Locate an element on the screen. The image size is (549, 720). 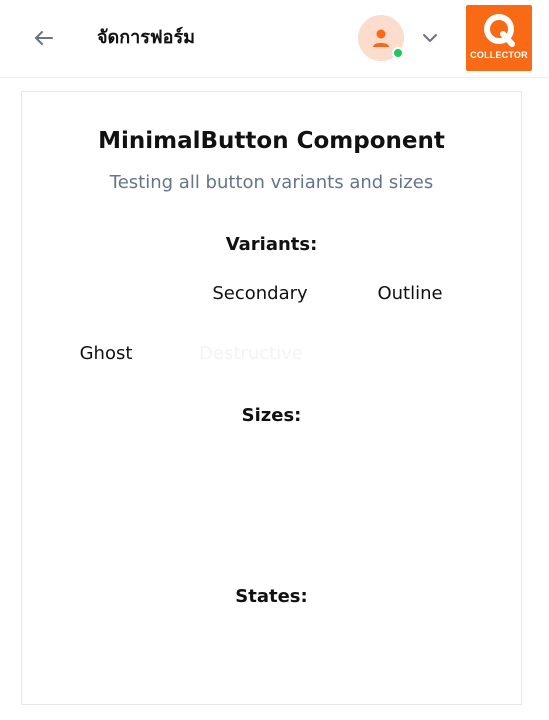
variants-label: Variants: is located at coordinates (271, 244).